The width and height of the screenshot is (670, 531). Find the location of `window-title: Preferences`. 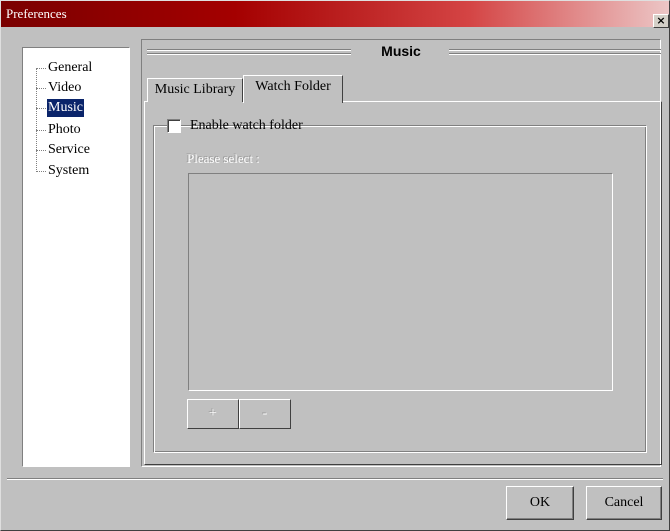

window-title: Preferences is located at coordinates (36, 13).